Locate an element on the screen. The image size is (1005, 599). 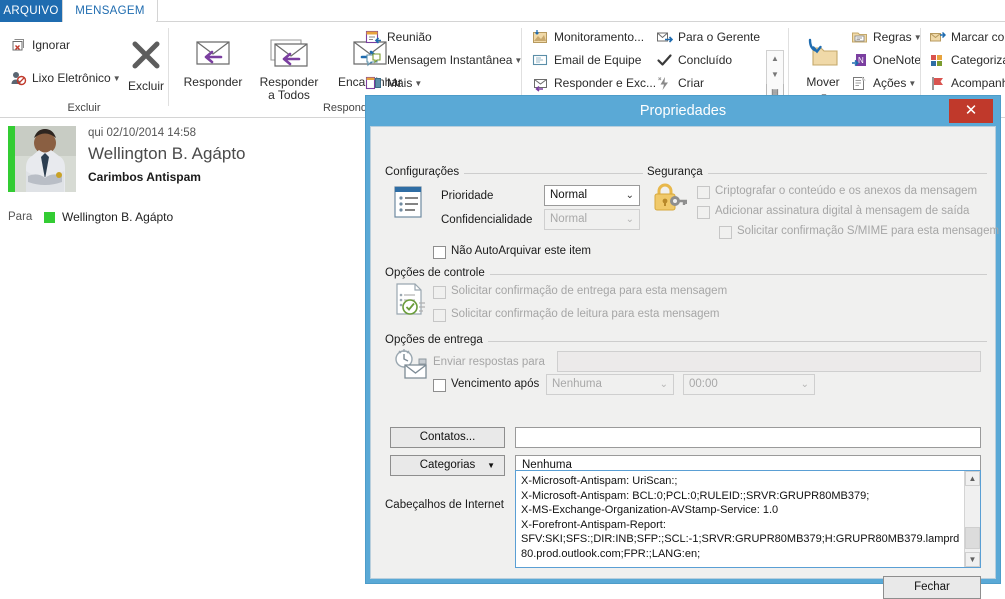
create-lightning-icon is located at coordinates (664, 83).